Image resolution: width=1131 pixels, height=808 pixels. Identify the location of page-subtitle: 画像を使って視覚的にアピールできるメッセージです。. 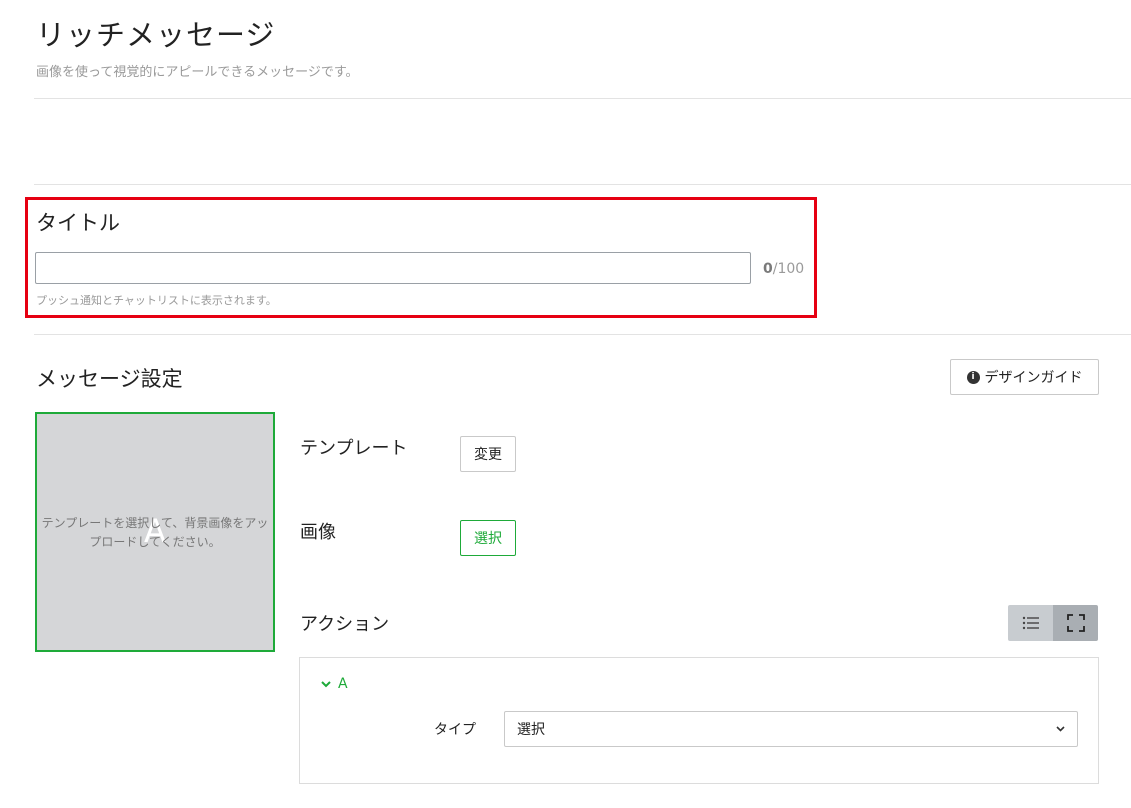
(197, 72).